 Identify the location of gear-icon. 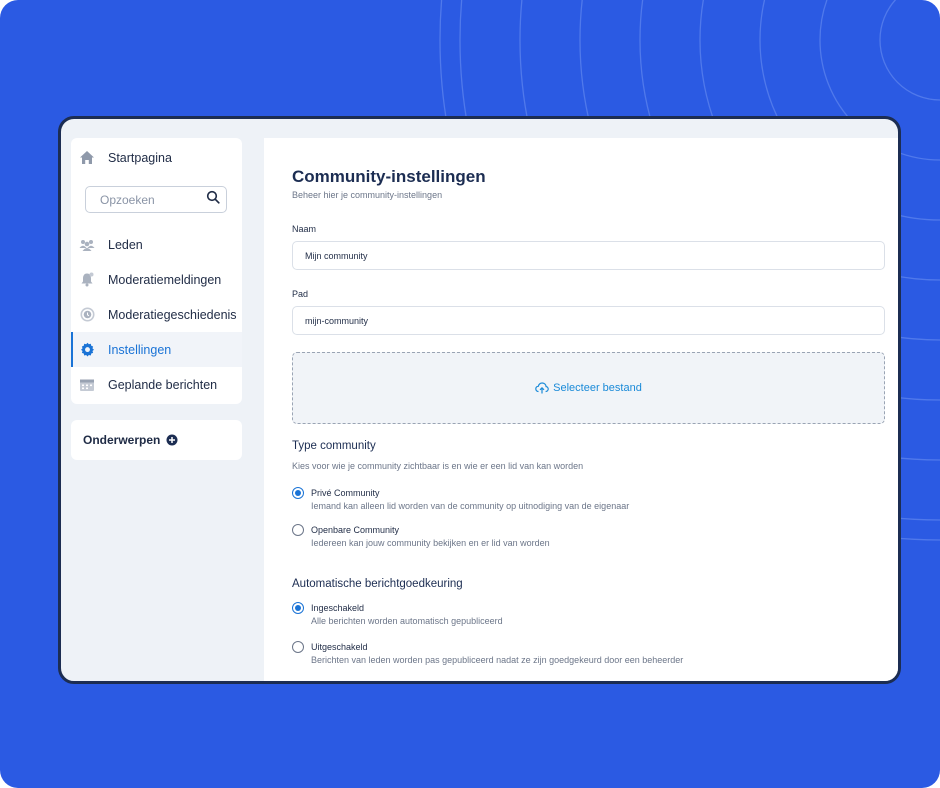
(87, 350).